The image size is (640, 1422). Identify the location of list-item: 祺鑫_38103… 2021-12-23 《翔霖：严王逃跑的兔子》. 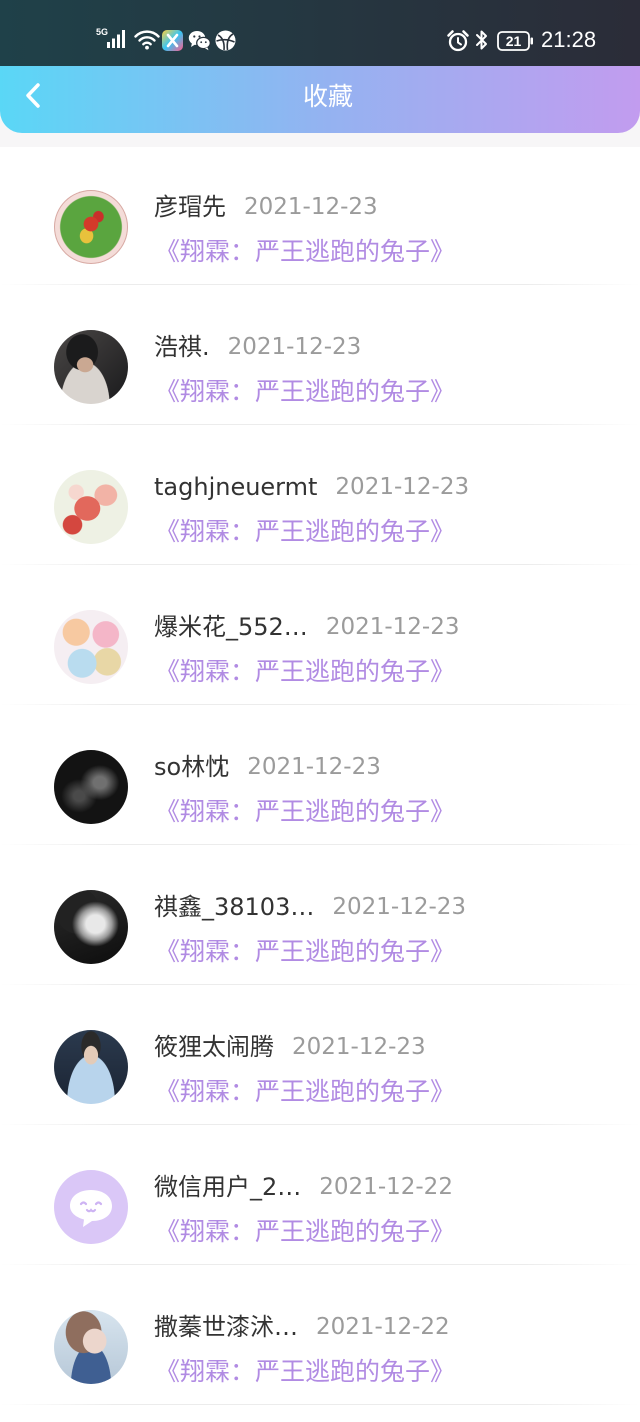
(320, 917).